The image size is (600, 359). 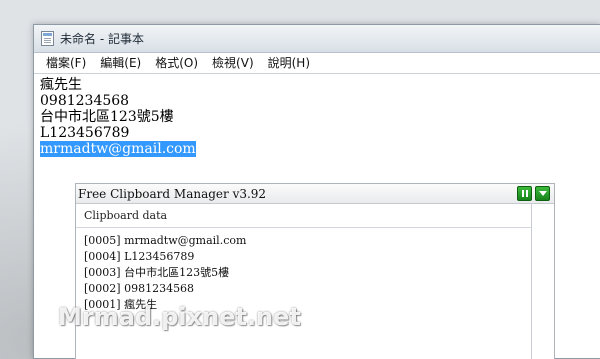 What do you see at coordinates (61, 85) in the screenshot?
I see `editor-line: 瘋先生` at bounding box center [61, 85].